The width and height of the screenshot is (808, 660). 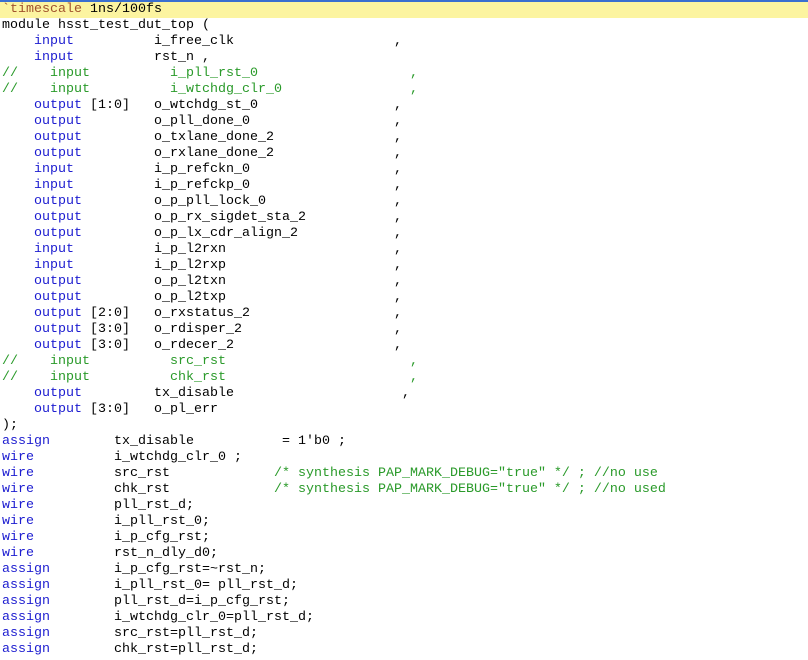 What do you see at coordinates (110, 313) in the screenshot?
I see `port-range: [2:0]` at bounding box center [110, 313].